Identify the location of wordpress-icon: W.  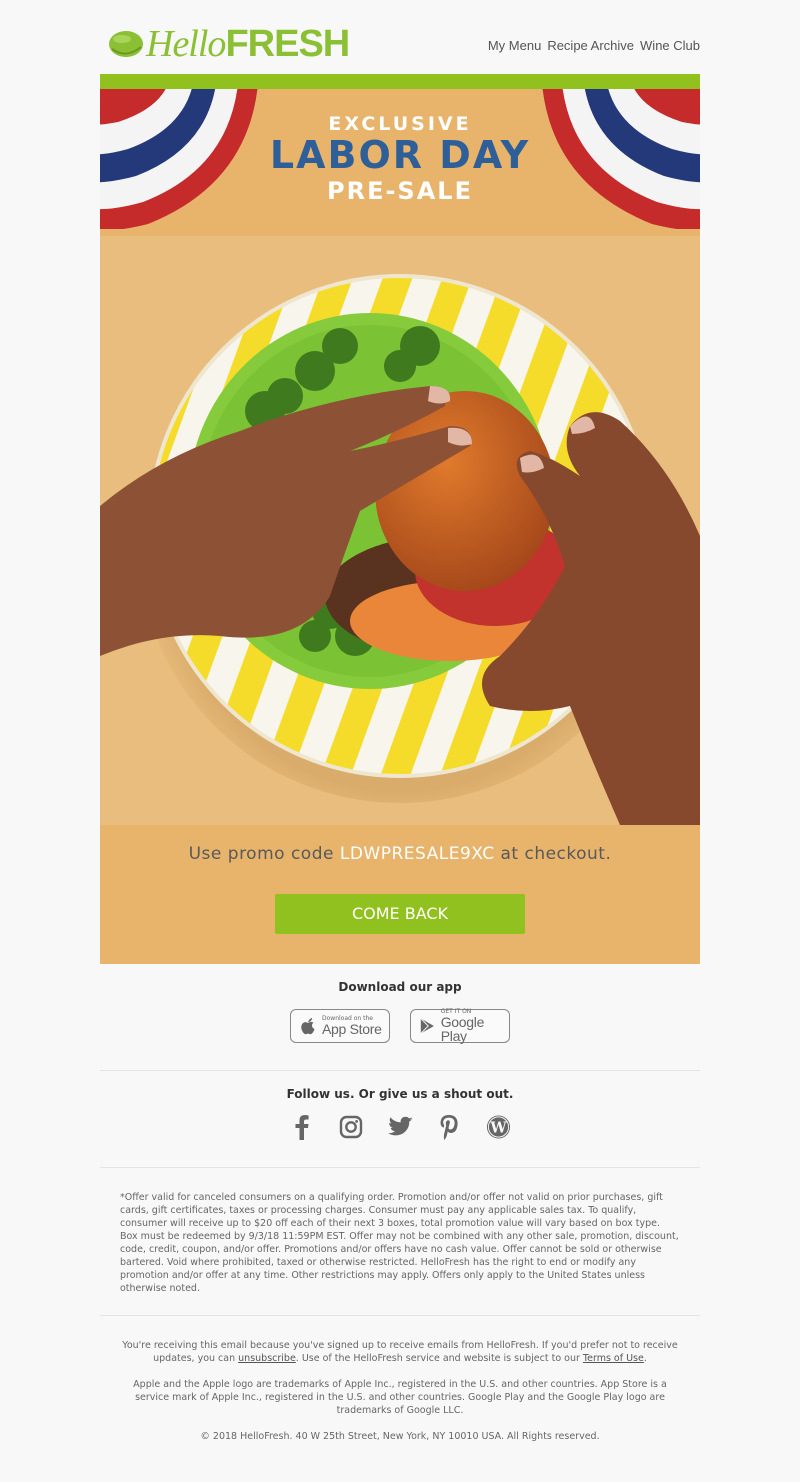
(498, 1127).